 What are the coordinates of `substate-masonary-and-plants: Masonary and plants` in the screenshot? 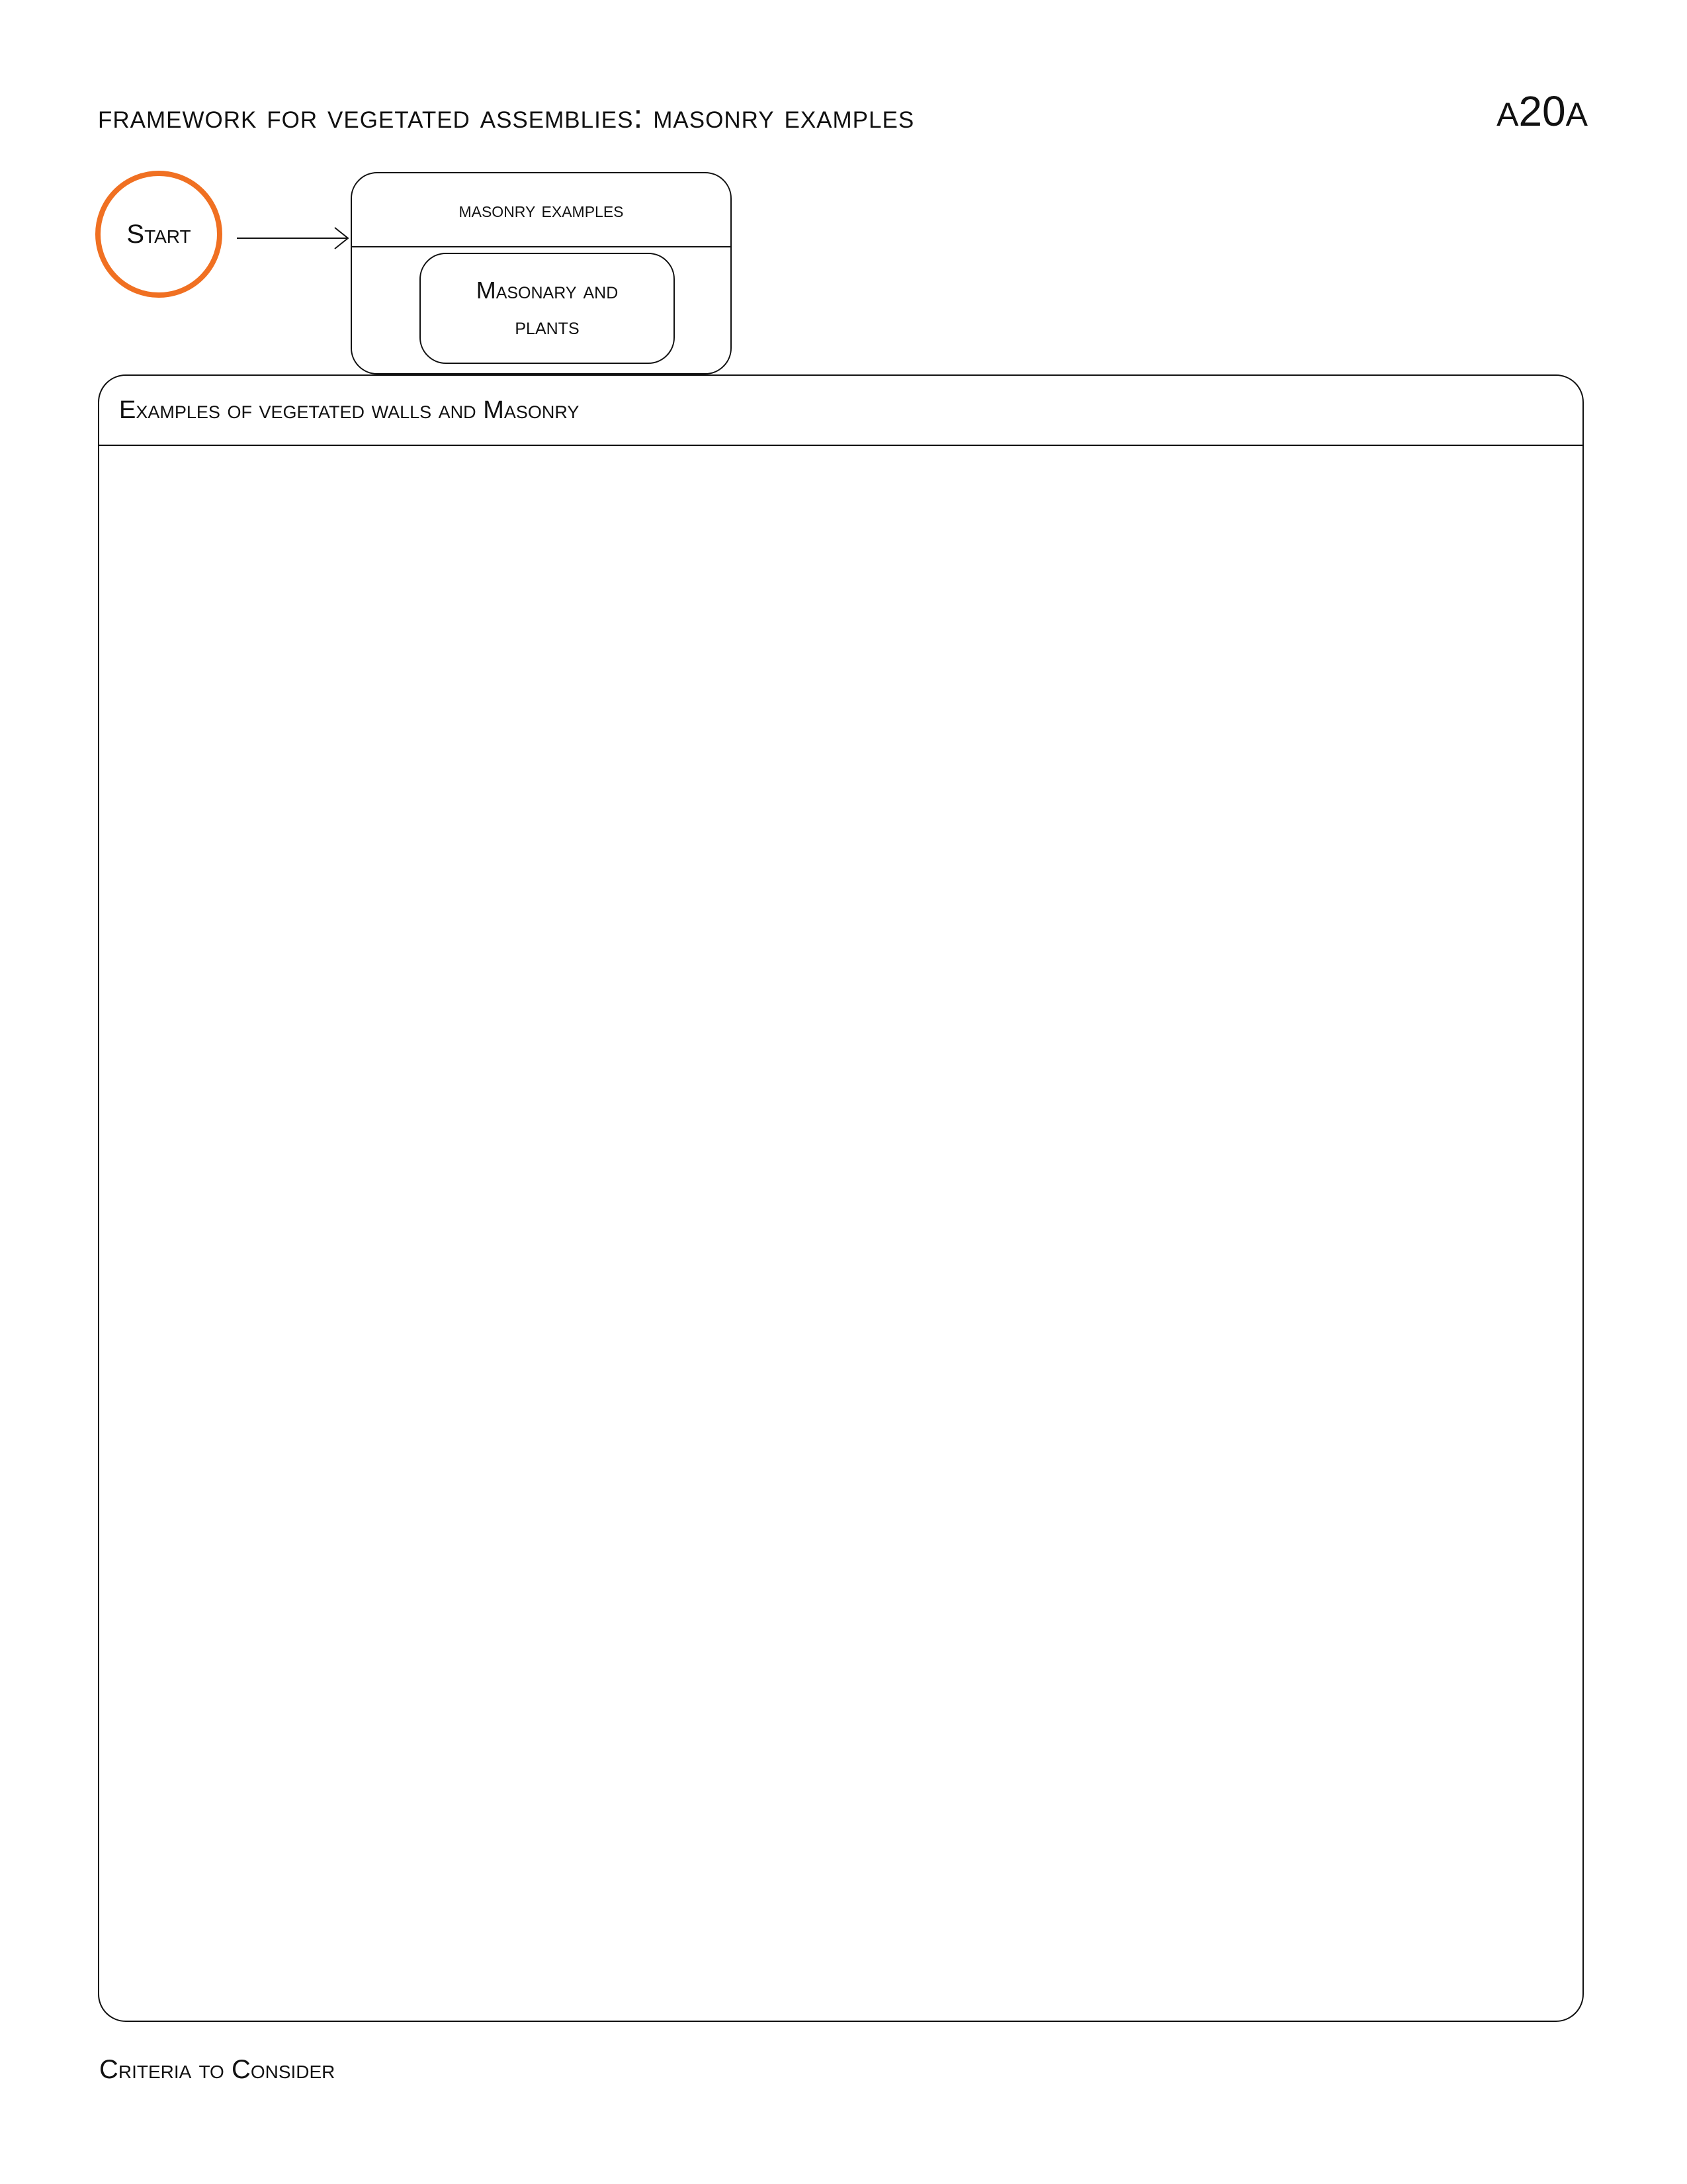 It's located at (547, 308).